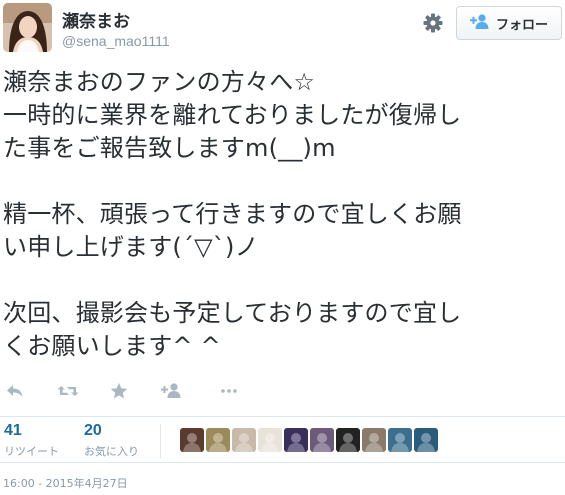 The width and height of the screenshot is (565, 495). What do you see at coordinates (96, 19) in the screenshot?
I see `display-name: 瀬奈まお` at bounding box center [96, 19].